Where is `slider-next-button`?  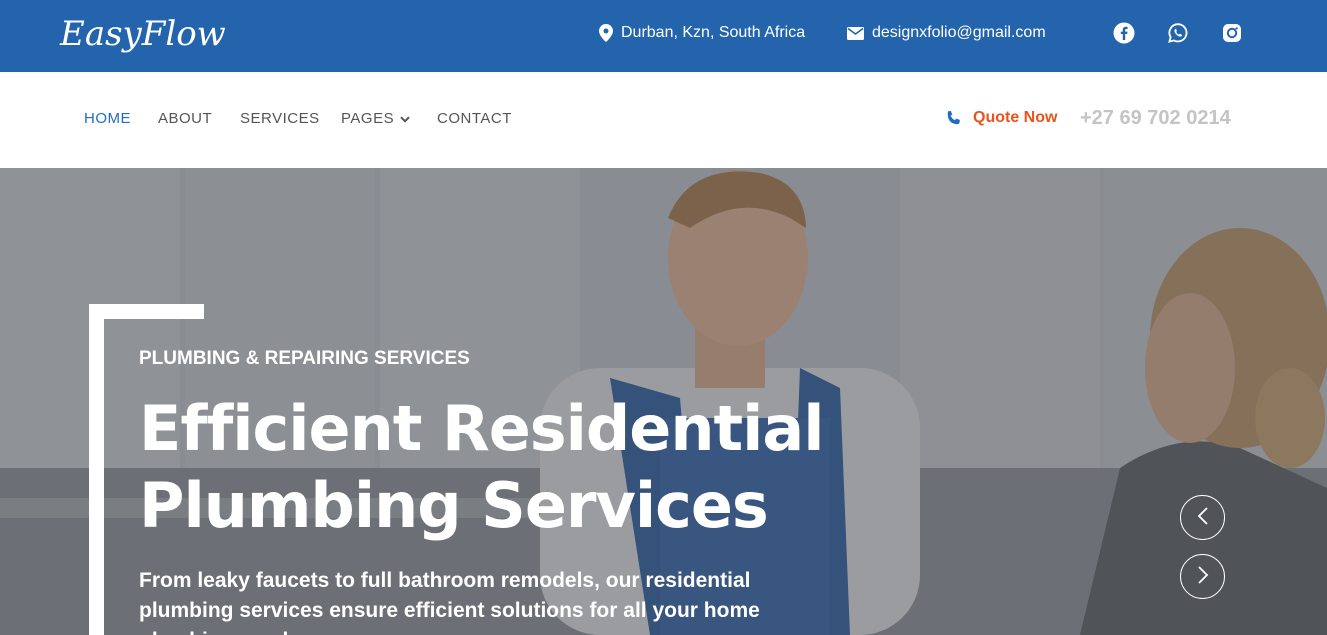 slider-next-button is located at coordinates (1202, 576).